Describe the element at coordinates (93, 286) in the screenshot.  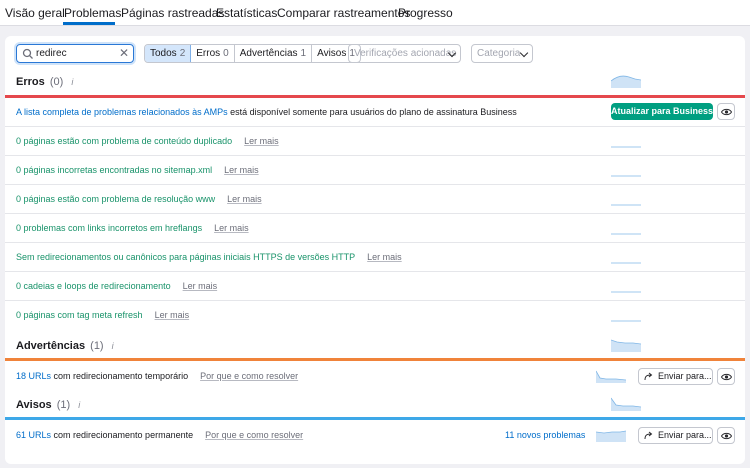
I see `issue-link: 0 cadeias e loops de redirecionamento` at that location.